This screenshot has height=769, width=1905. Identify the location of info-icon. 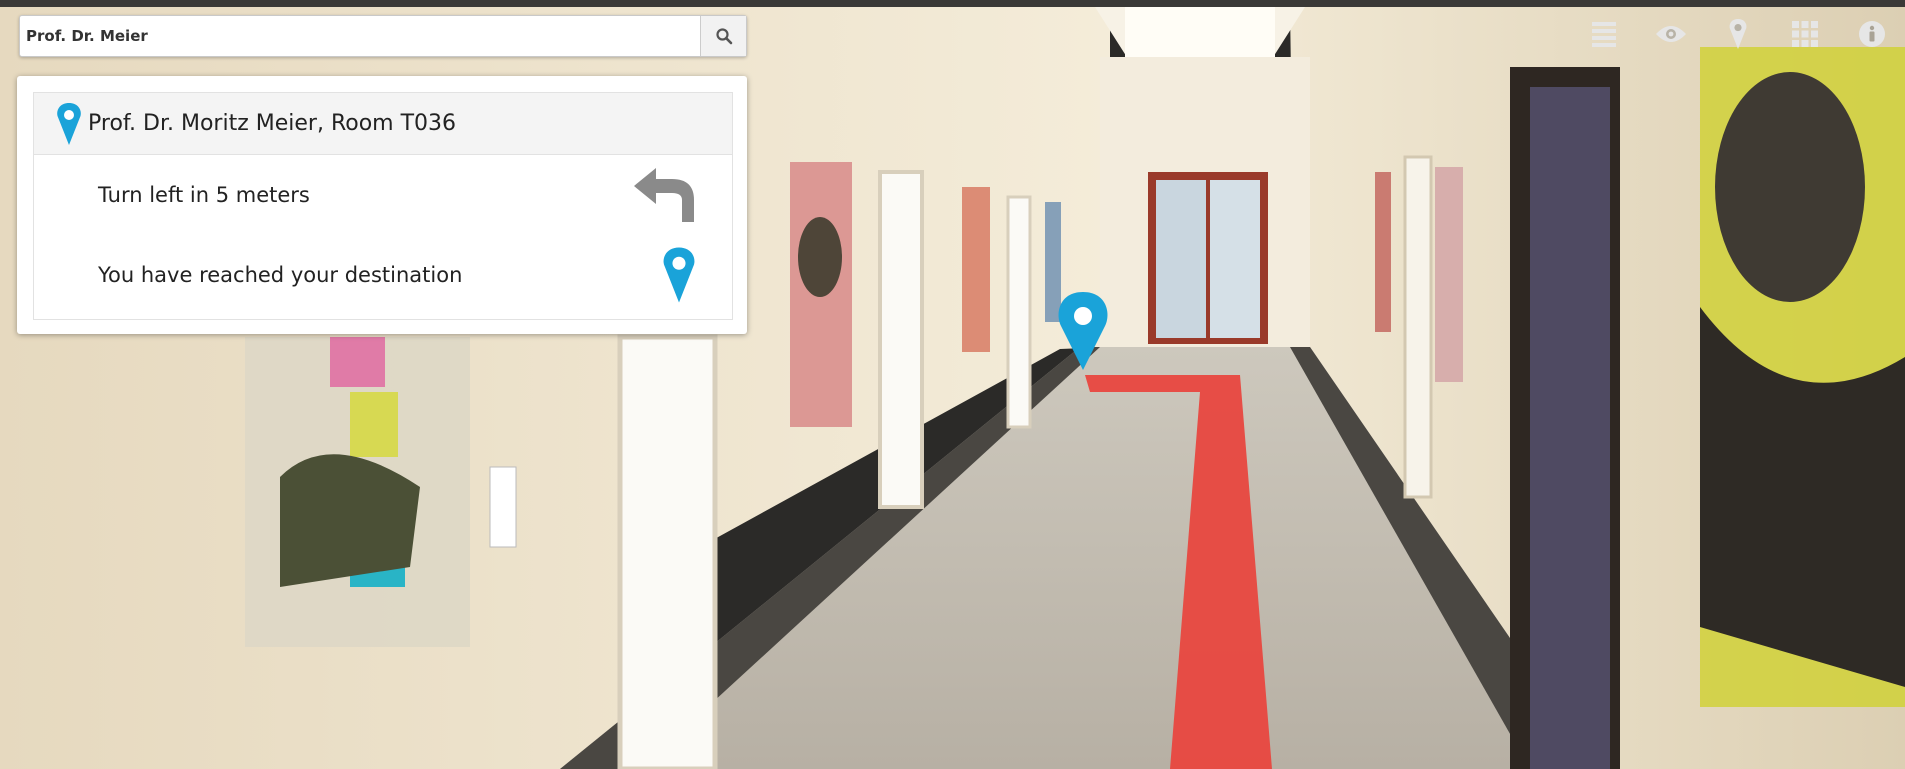
(1871, 34).